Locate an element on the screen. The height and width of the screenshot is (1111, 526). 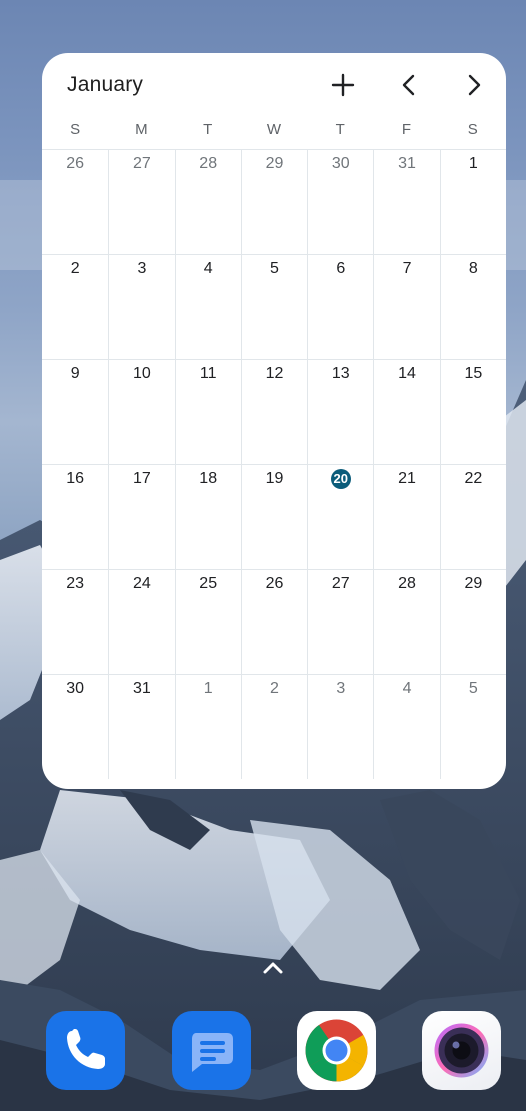
day-number: 16 is located at coordinates (75, 478).